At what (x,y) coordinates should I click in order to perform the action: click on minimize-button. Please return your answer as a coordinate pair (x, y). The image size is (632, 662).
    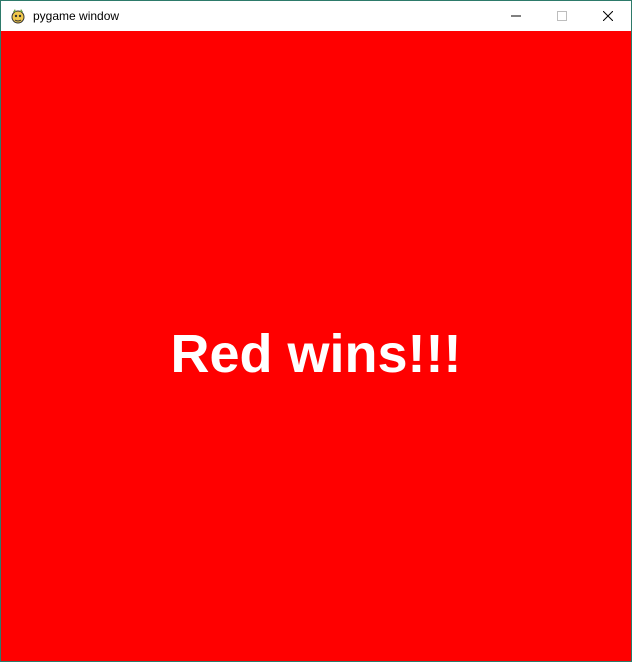
    Looking at the image, I should click on (516, 16).